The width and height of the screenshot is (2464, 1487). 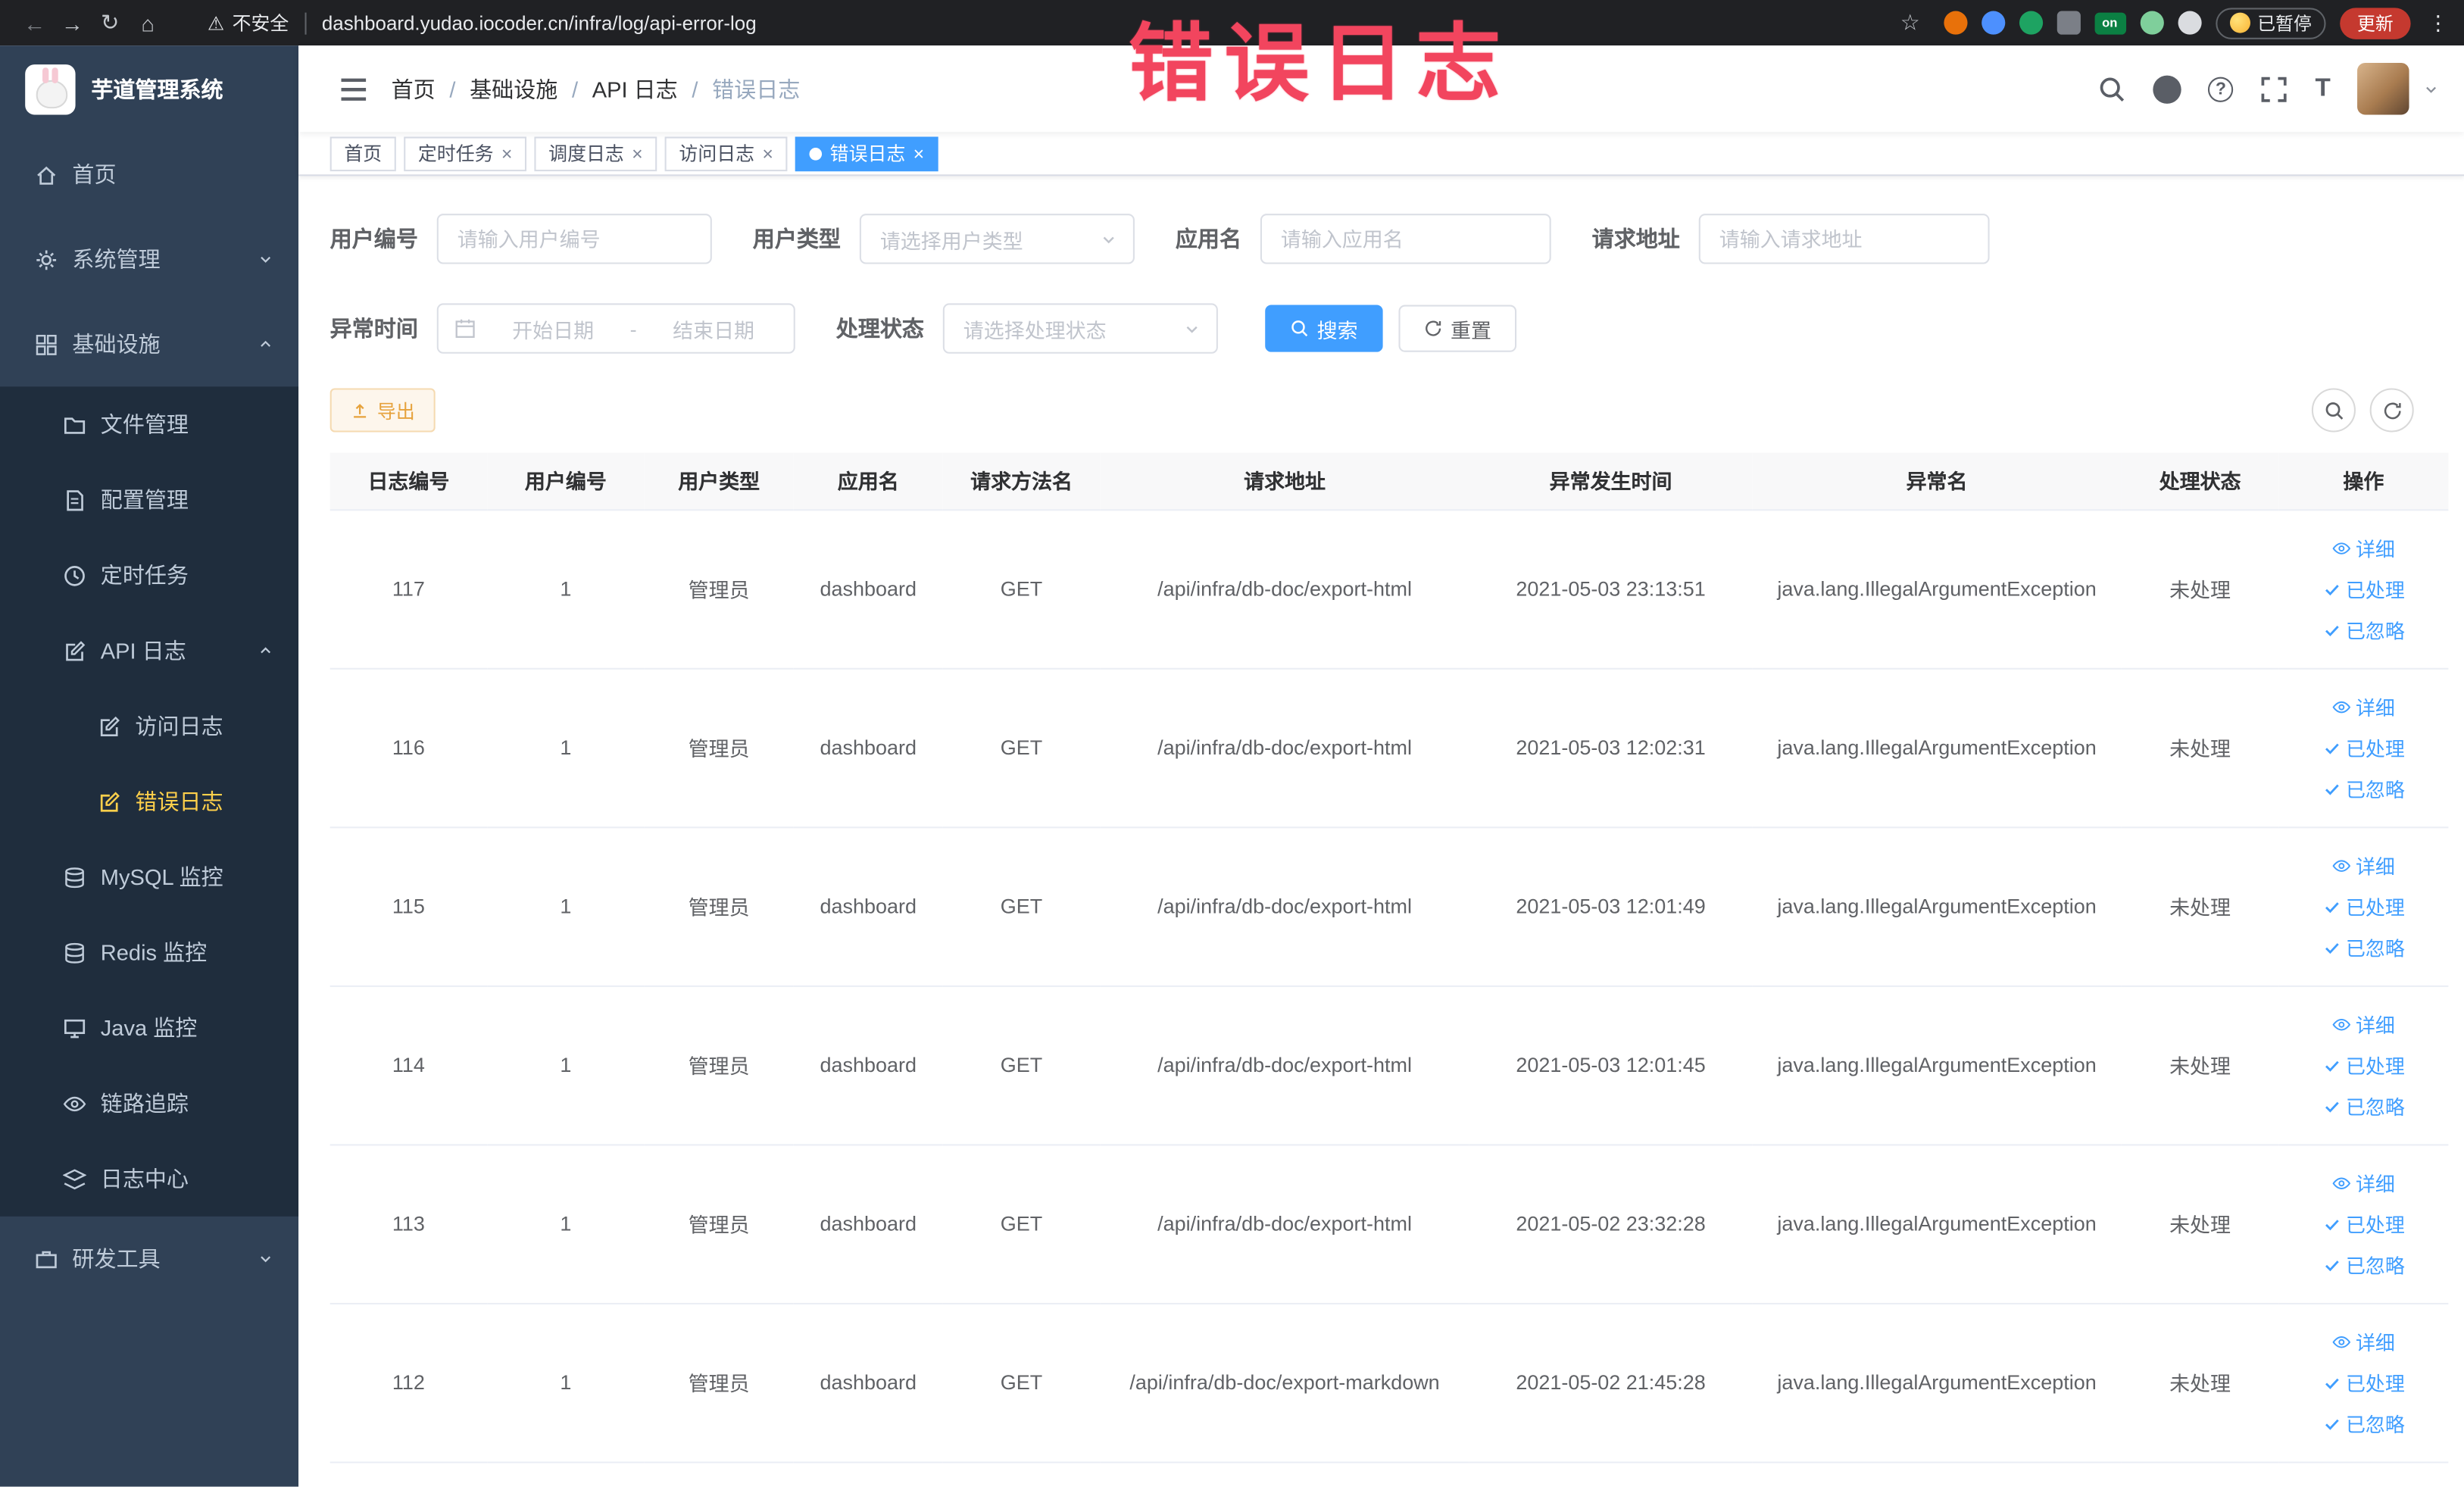 What do you see at coordinates (1080, 328) in the screenshot?
I see `process-status-select: 请选择处理状态` at bounding box center [1080, 328].